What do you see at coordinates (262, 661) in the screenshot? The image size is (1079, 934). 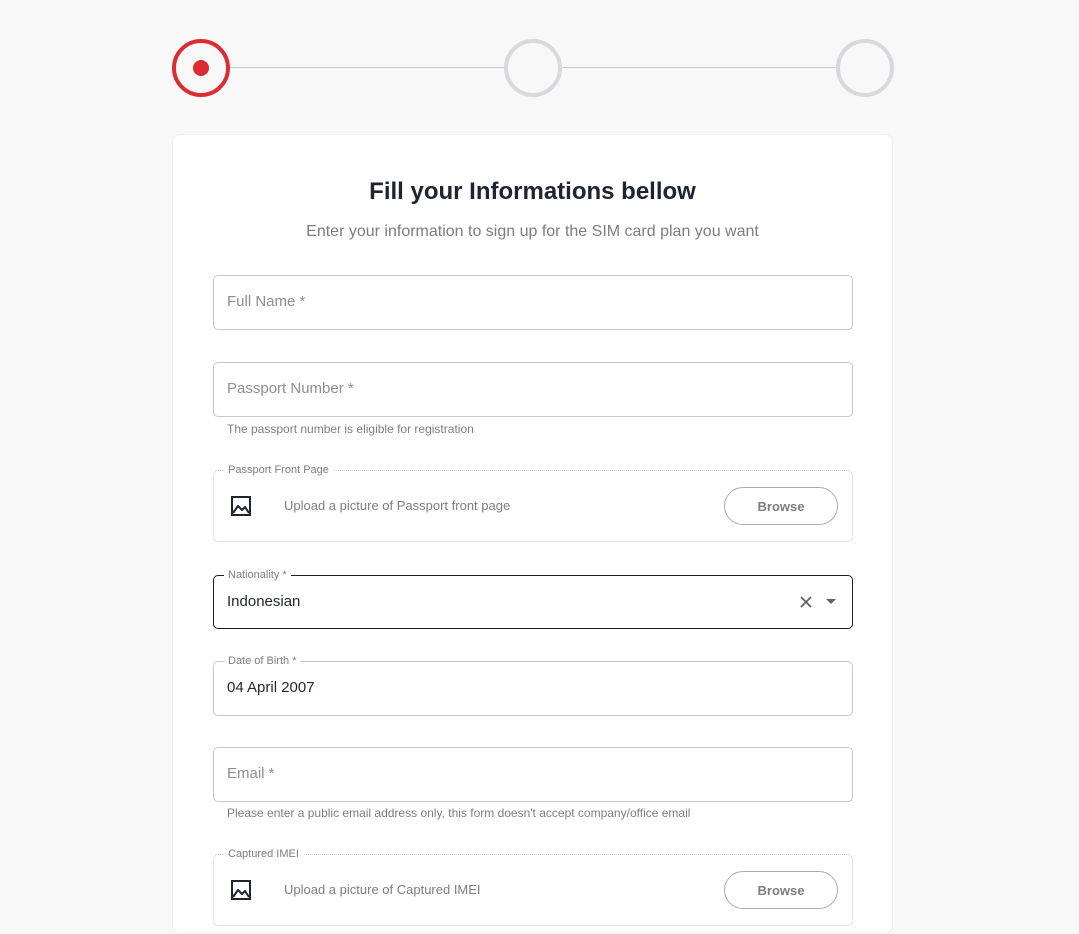 I see `date-of-birth-legend: Date of Birth *` at bounding box center [262, 661].